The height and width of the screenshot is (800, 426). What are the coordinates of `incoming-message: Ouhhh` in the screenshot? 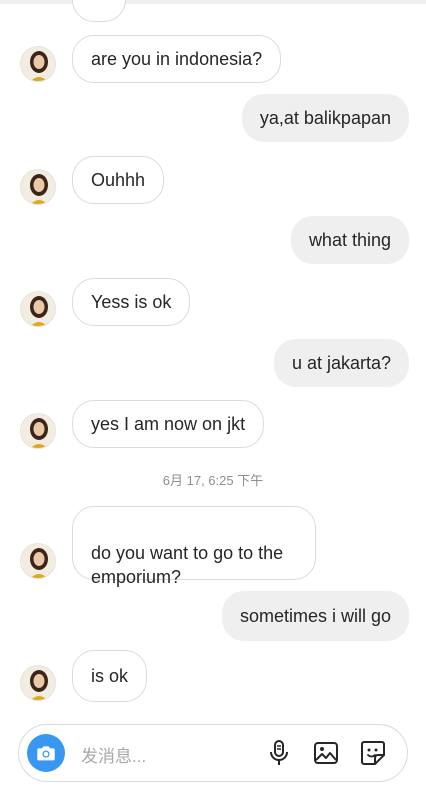 It's located at (118, 180).